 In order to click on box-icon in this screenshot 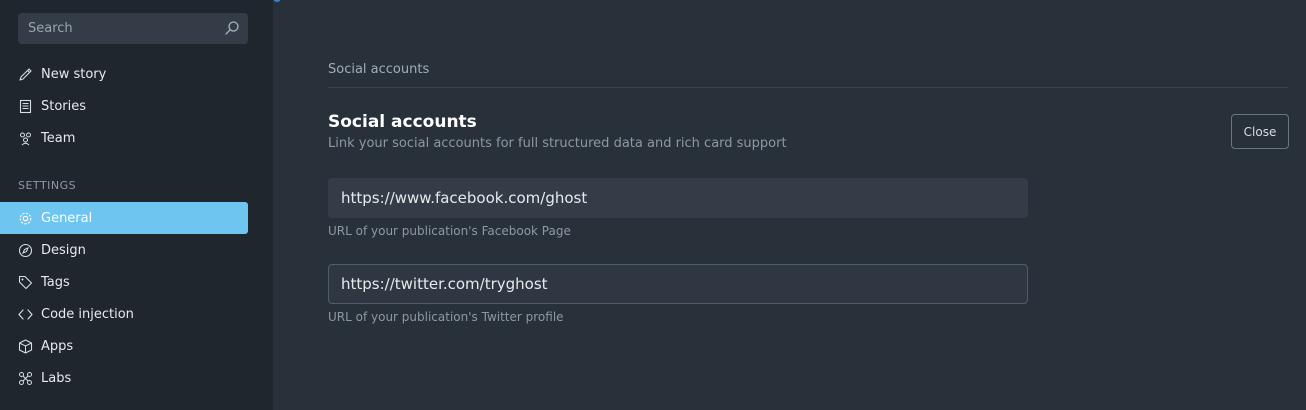, I will do `click(25, 346)`.